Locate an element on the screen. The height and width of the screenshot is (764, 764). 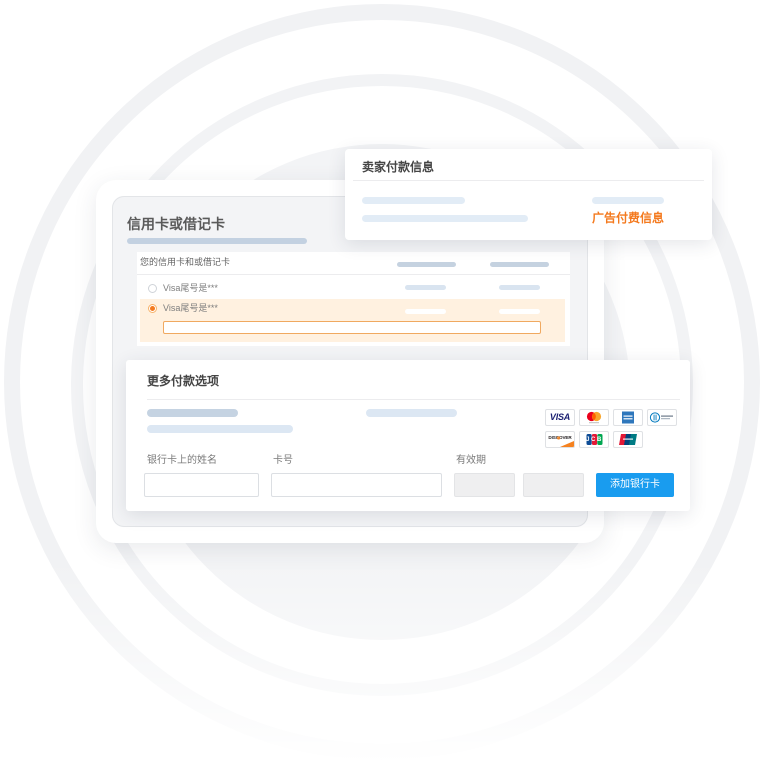
saved-cards-table: 您的信用卡和或借记卡 Visa尾号是*** Visa尾号是*** is located at coordinates (353, 299).